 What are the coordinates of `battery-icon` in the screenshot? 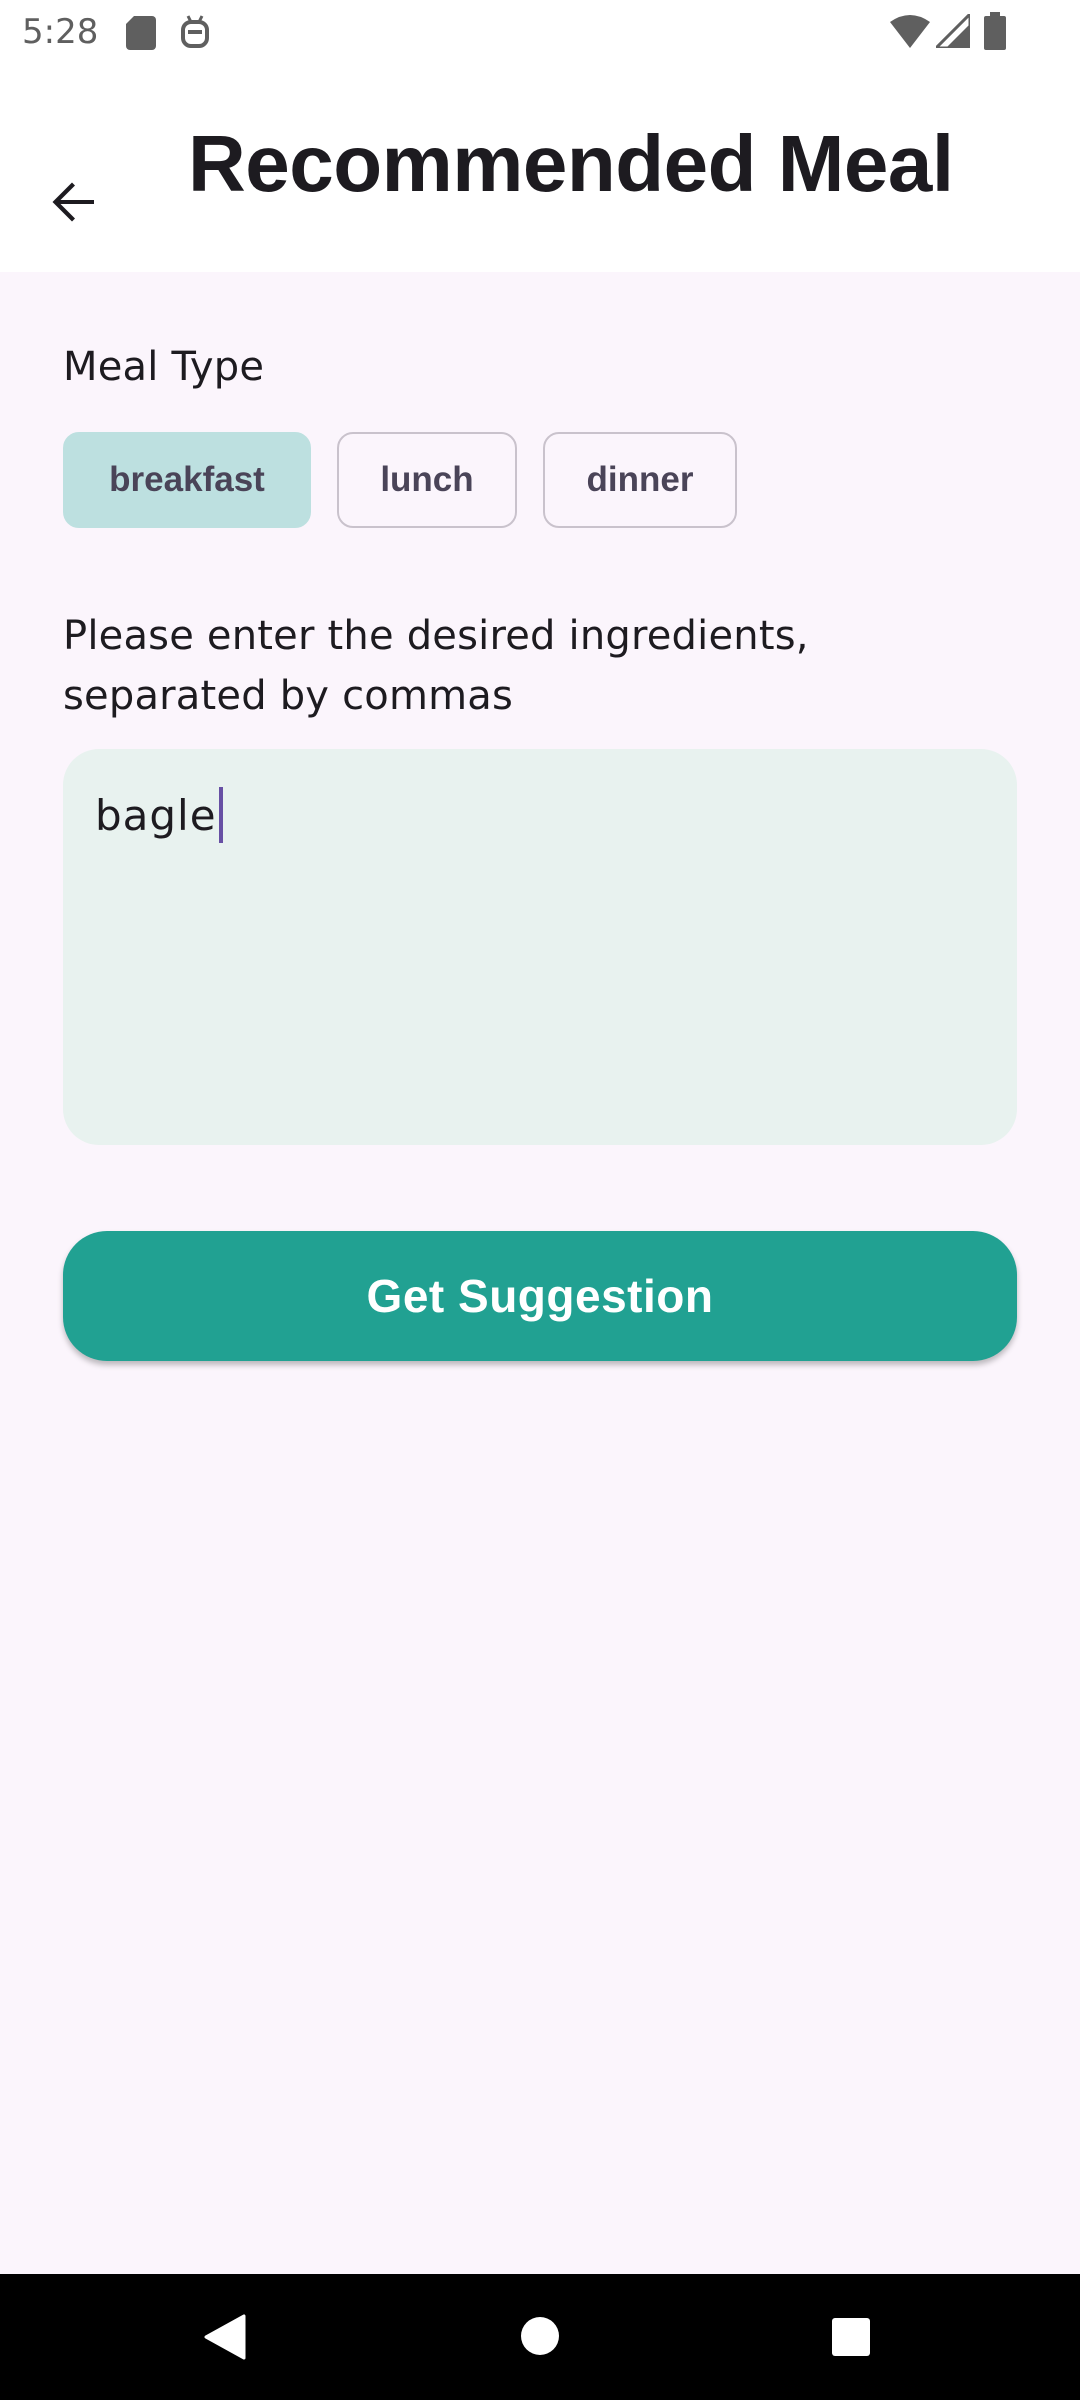 It's located at (995, 33).